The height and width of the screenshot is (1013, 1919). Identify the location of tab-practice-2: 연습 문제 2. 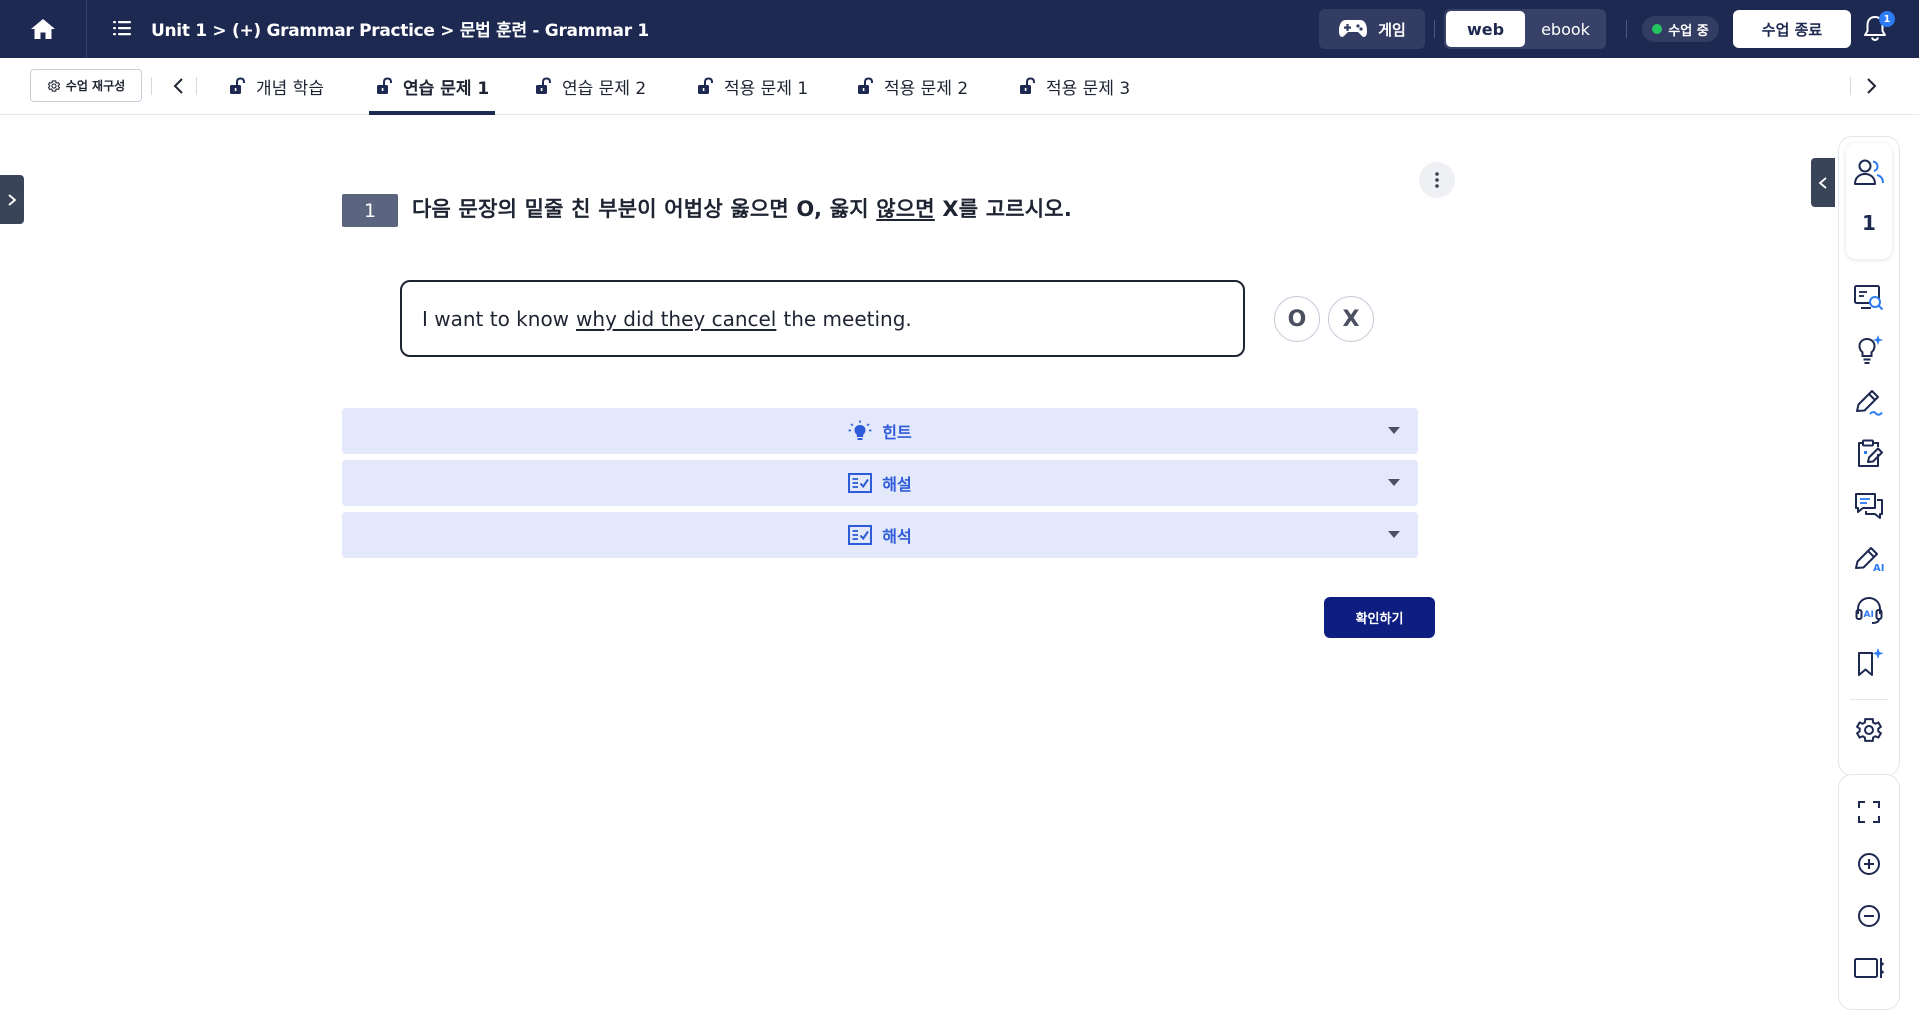
(590, 86).